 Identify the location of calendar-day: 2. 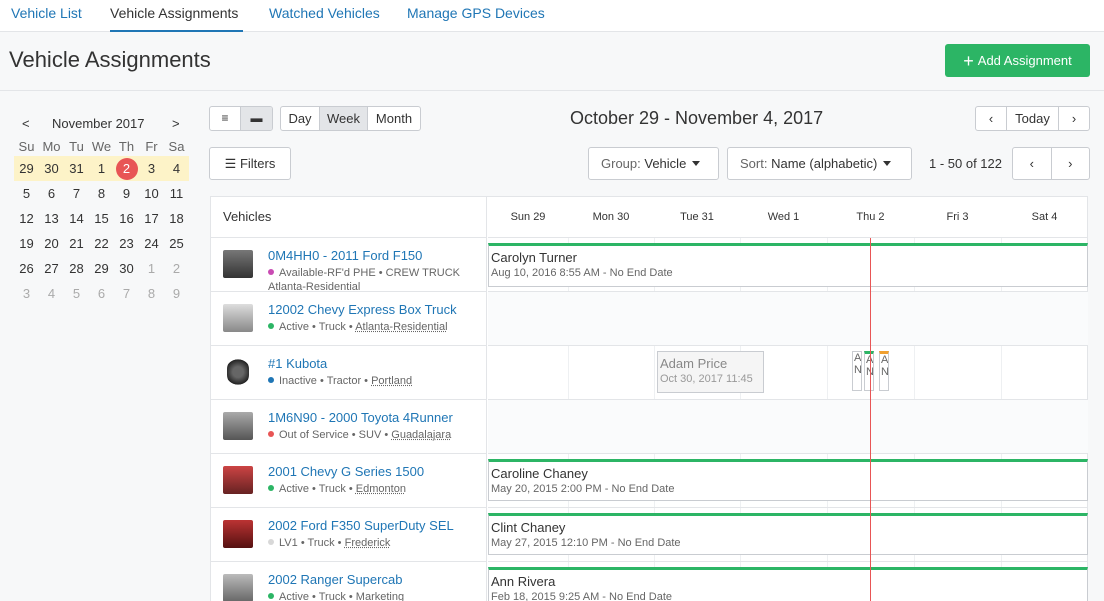
(176, 268).